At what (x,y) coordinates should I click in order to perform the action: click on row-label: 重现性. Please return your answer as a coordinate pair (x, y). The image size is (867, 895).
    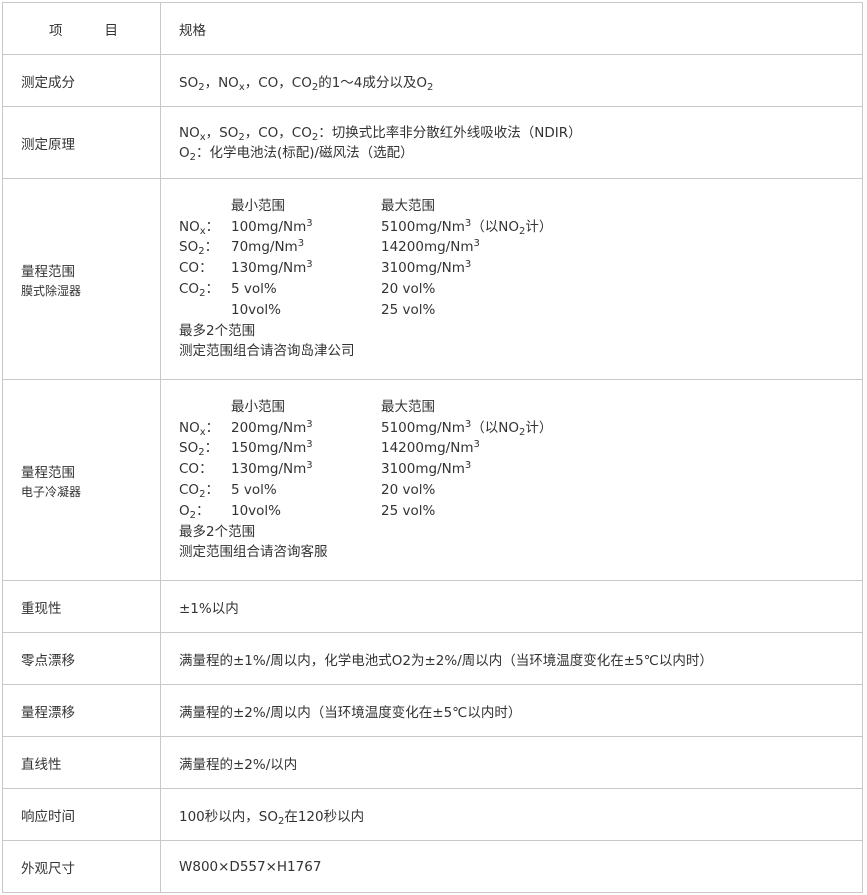
    Looking at the image, I should click on (81, 606).